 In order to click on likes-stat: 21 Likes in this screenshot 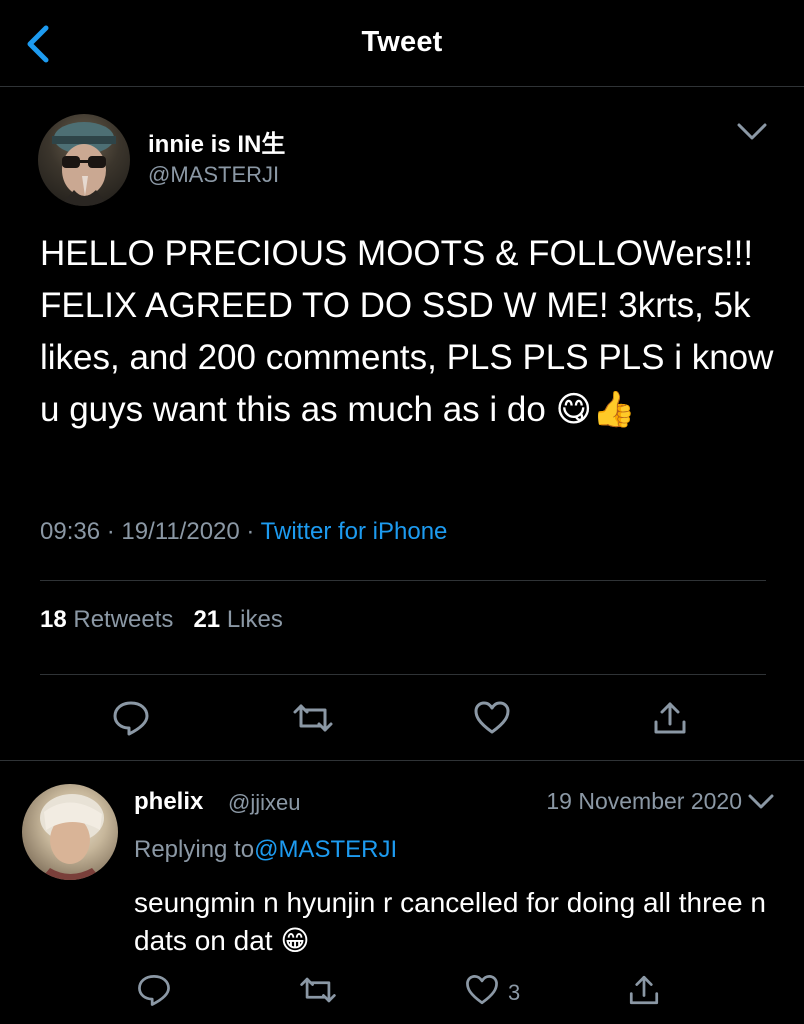, I will do `click(237, 619)`.